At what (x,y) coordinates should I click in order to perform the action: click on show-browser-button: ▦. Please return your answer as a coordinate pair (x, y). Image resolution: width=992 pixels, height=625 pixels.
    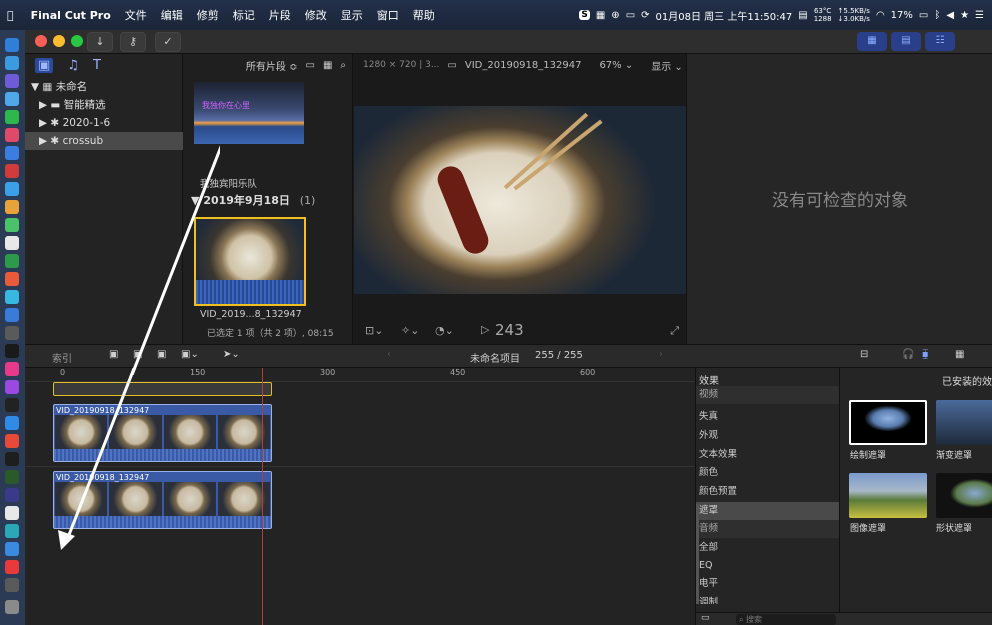
    Looking at the image, I should click on (872, 41).